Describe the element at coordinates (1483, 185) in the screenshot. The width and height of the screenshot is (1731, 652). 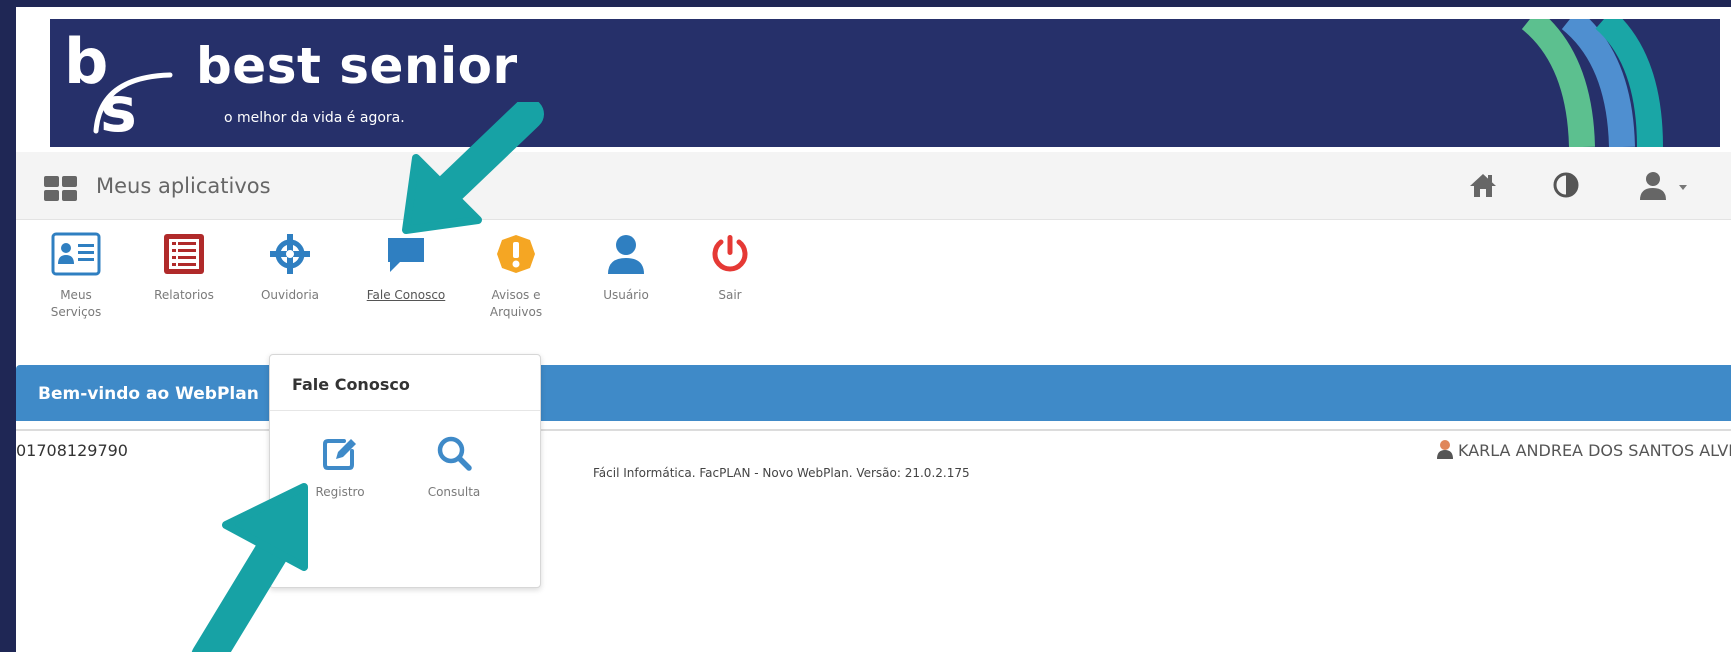
I see `home-icon` at that location.